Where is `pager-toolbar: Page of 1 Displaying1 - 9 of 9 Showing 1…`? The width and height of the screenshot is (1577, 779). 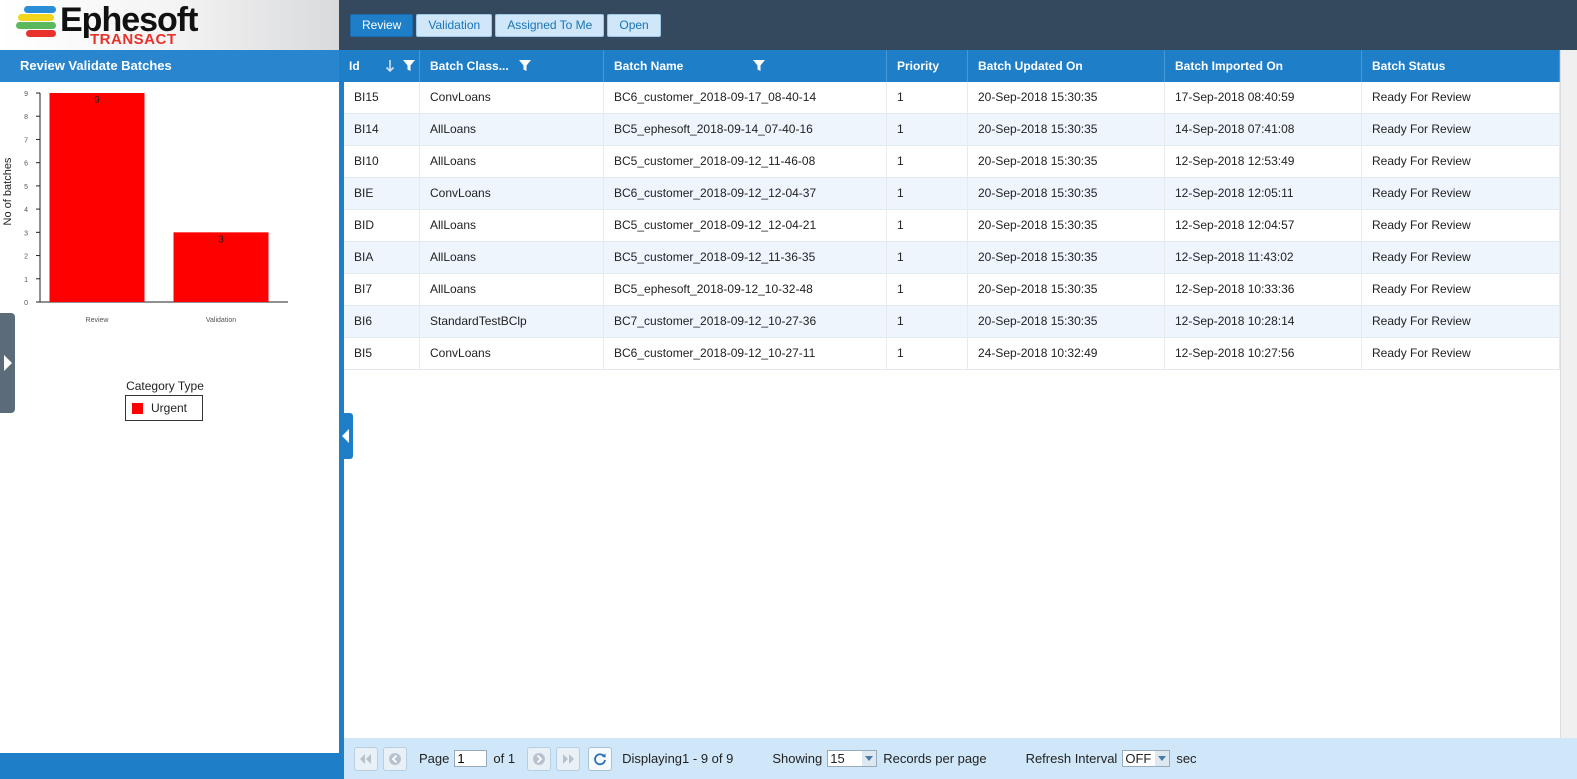 pager-toolbar: Page of 1 Displaying1 - 9 of 9 Showing 1… is located at coordinates (960, 758).